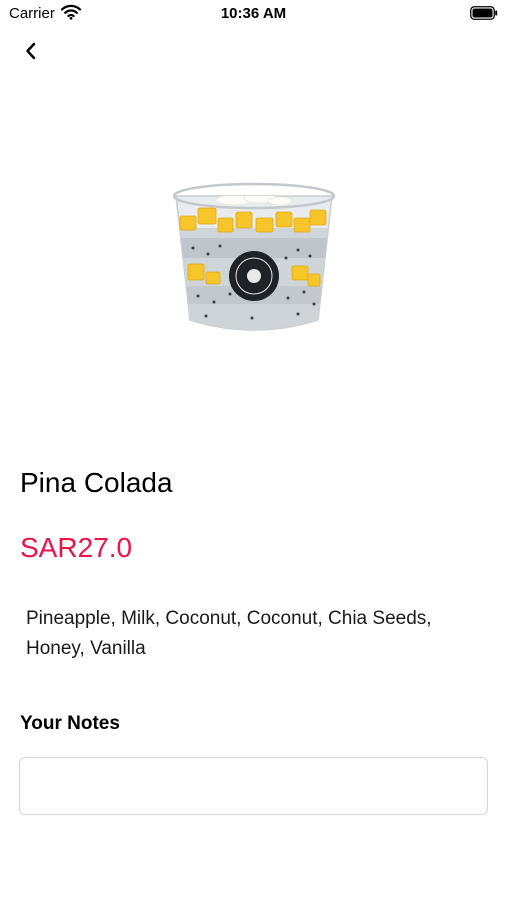  I want to click on status-time: 10:36 AM, so click(253, 13).